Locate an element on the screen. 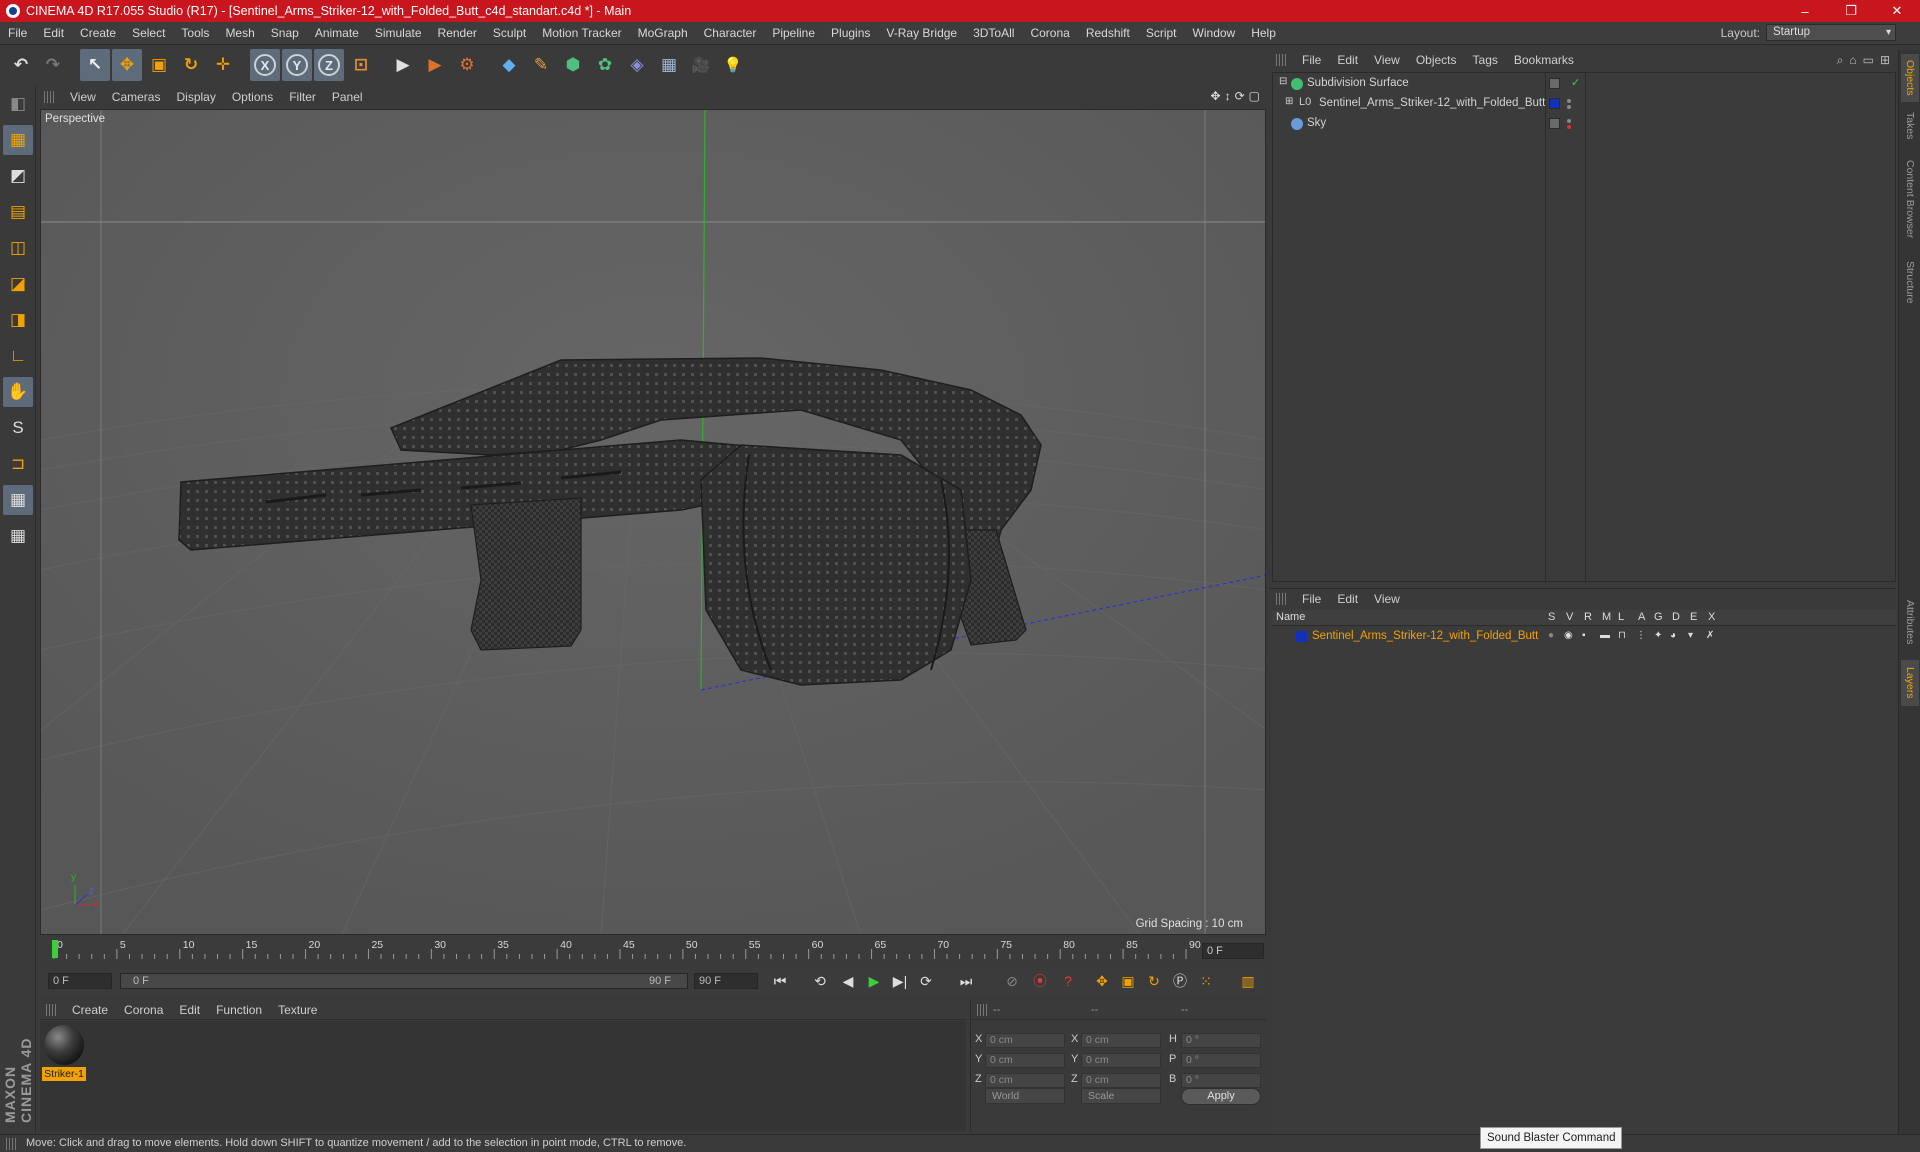  menu-animate: Animate is located at coordinates (337, 33).